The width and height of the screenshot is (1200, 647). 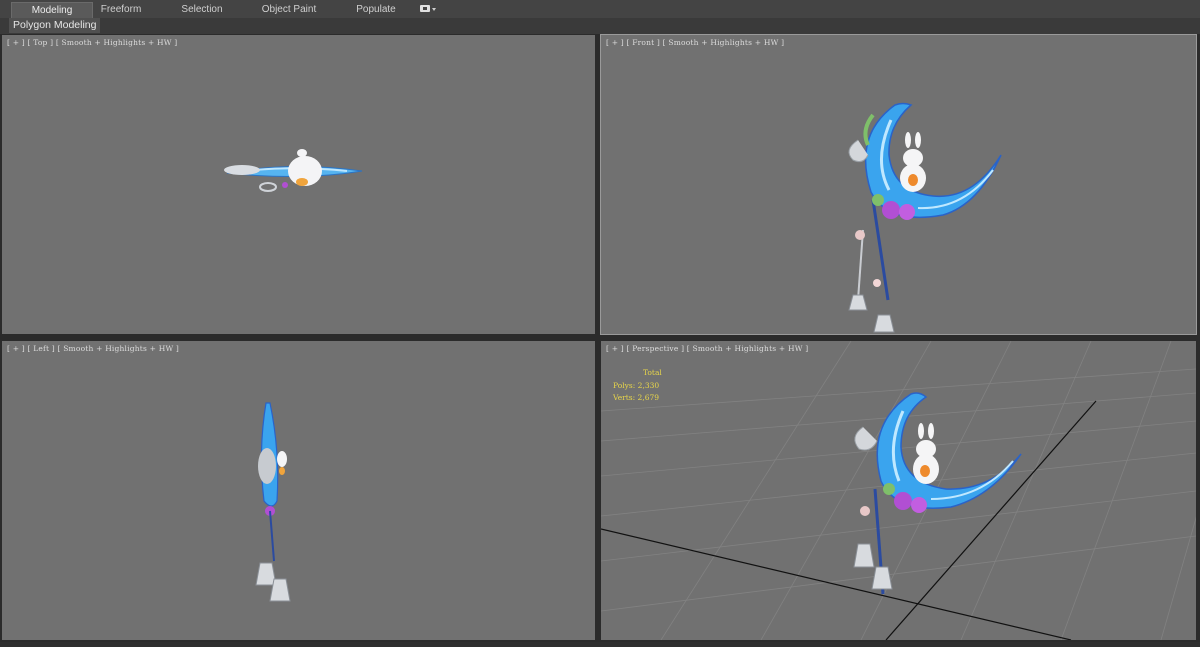 I want to click on camera-dropdown-icon, so click(x=428, y=9).